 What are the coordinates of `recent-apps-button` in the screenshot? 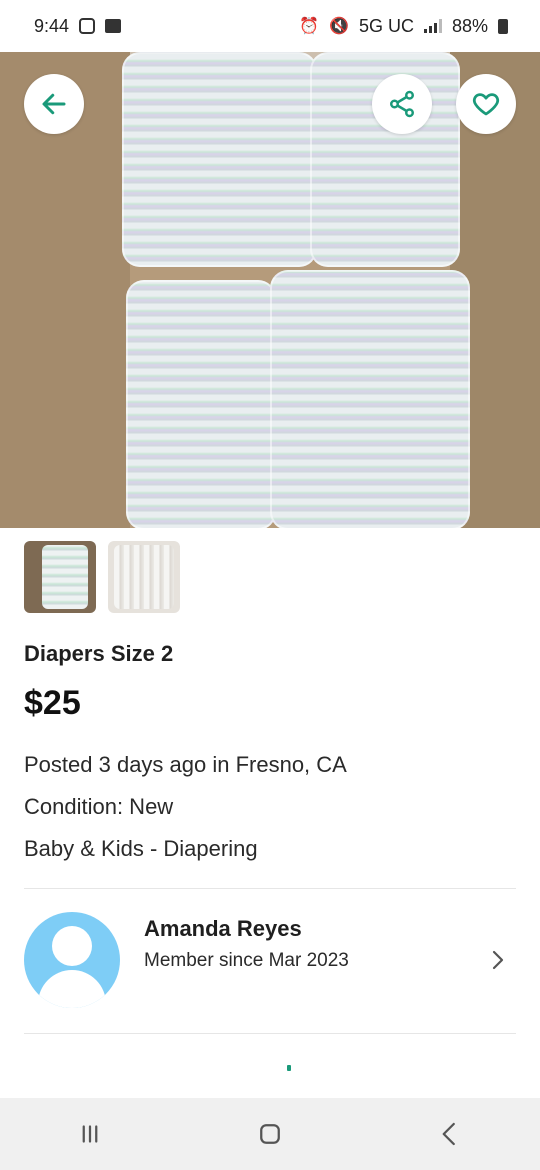 It's located at (90, 1134).